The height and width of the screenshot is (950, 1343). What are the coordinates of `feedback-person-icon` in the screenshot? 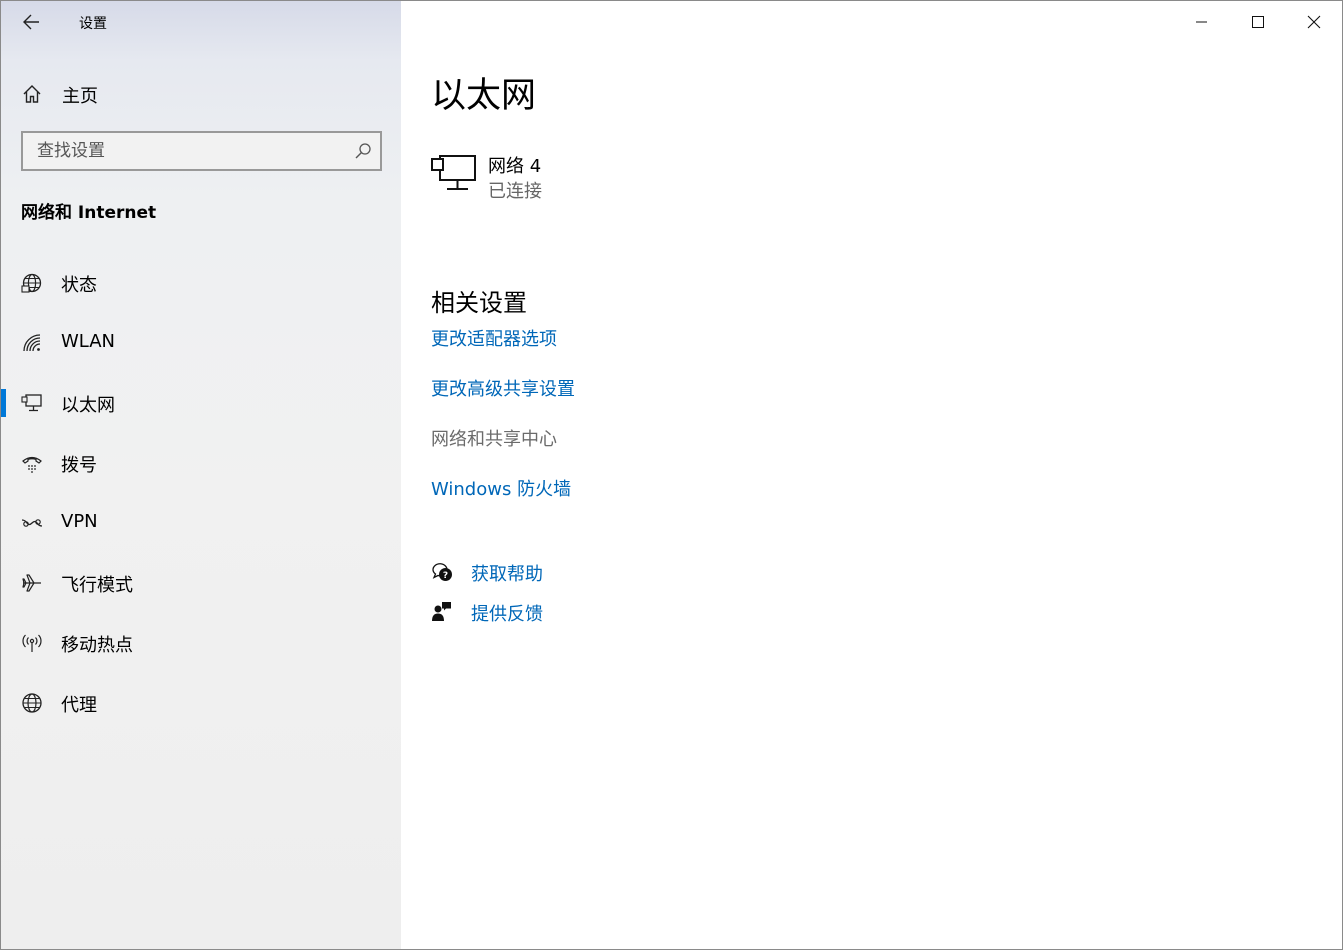 It's located at (441, 611).